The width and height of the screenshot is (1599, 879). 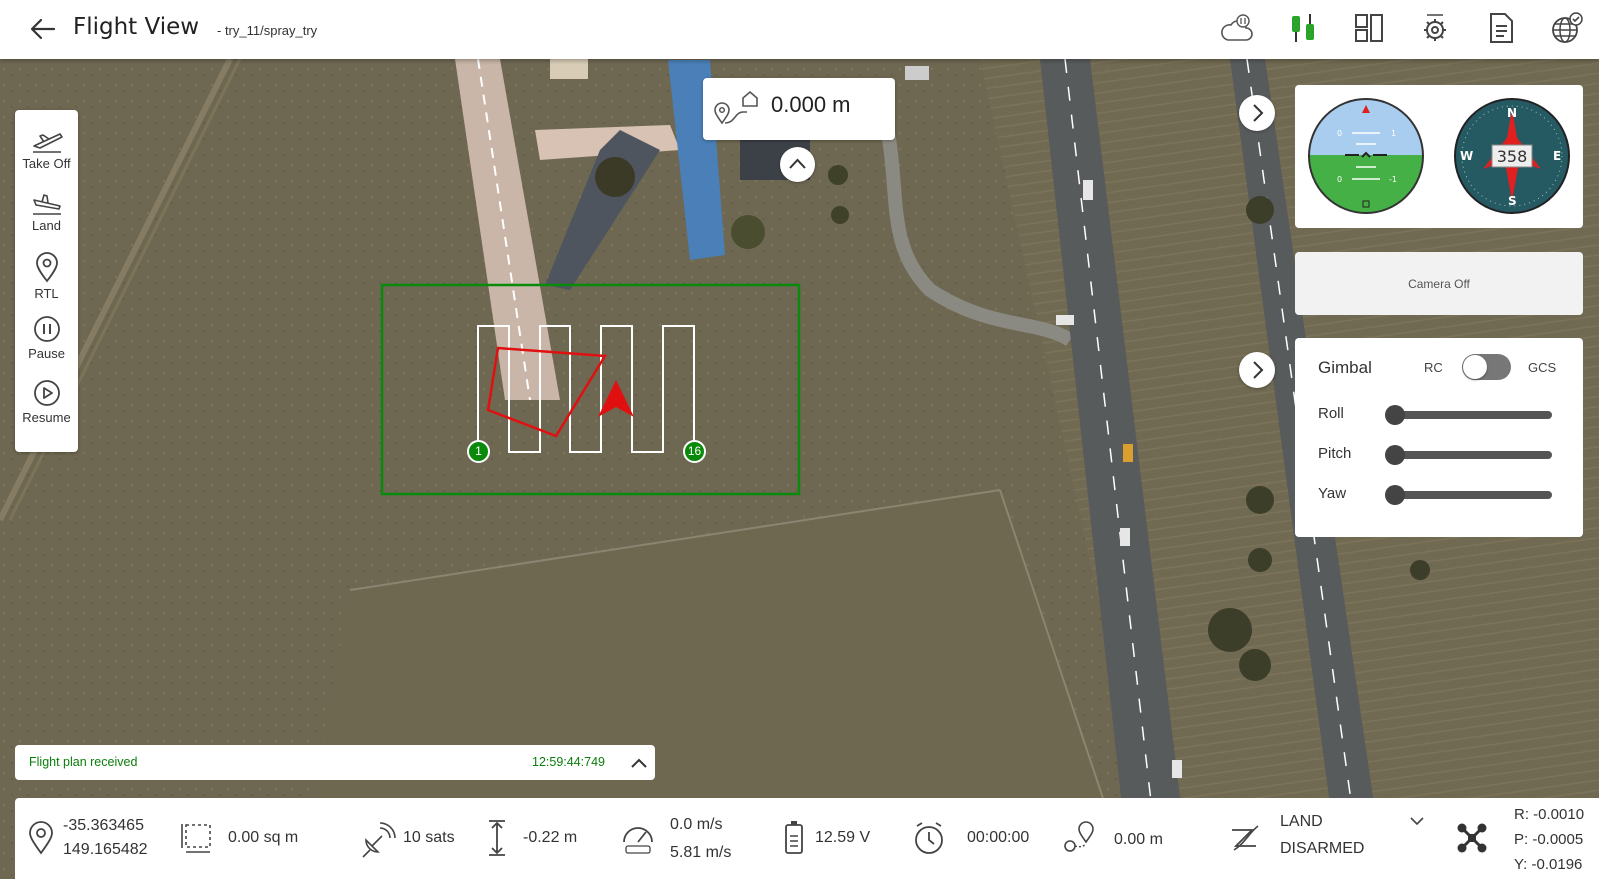 What do you see at coordinates (1548, 864) in the screenshot?
I see `attitude-yaw: Y: -0.0196` at bounding box center [1548, 864].